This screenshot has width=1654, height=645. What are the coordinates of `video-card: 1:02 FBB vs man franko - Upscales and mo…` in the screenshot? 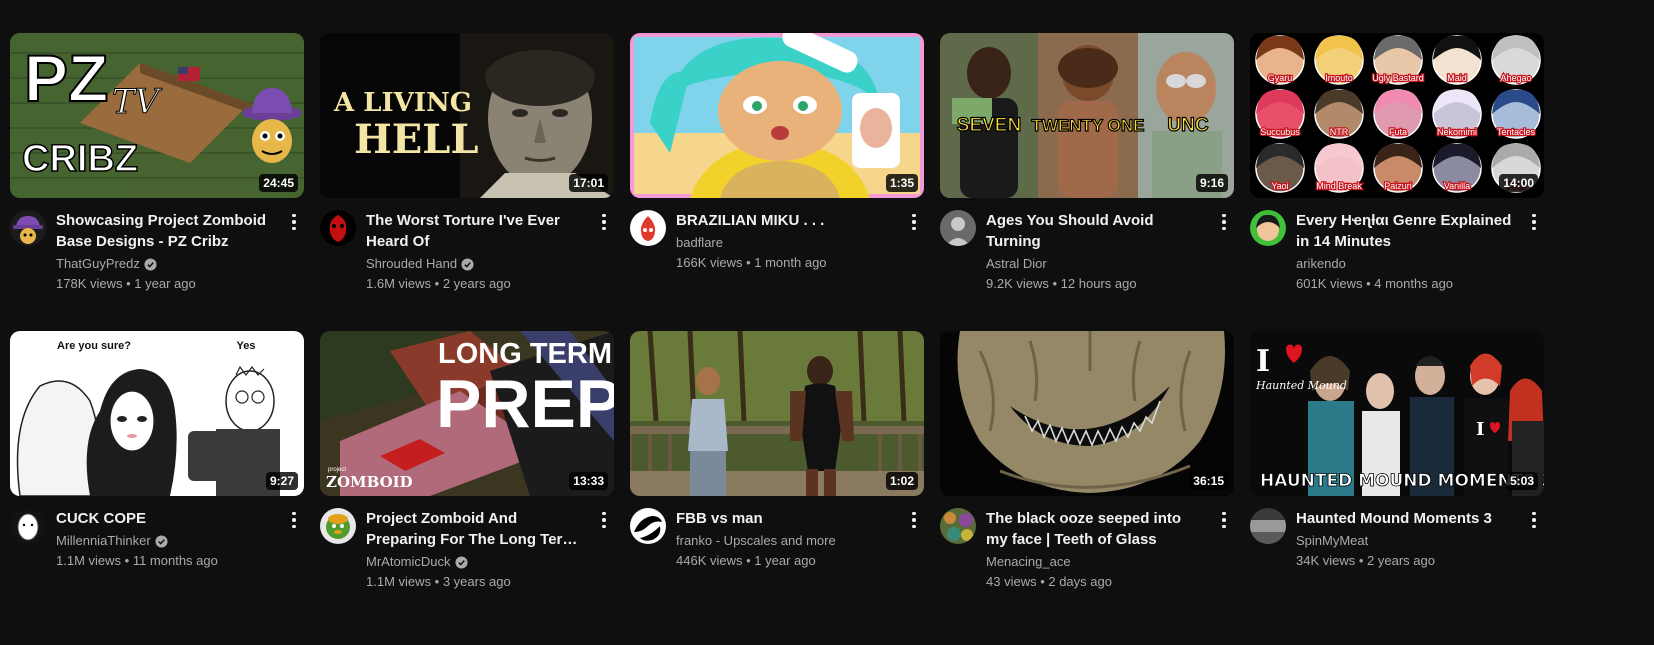 It's located at (777, 481).